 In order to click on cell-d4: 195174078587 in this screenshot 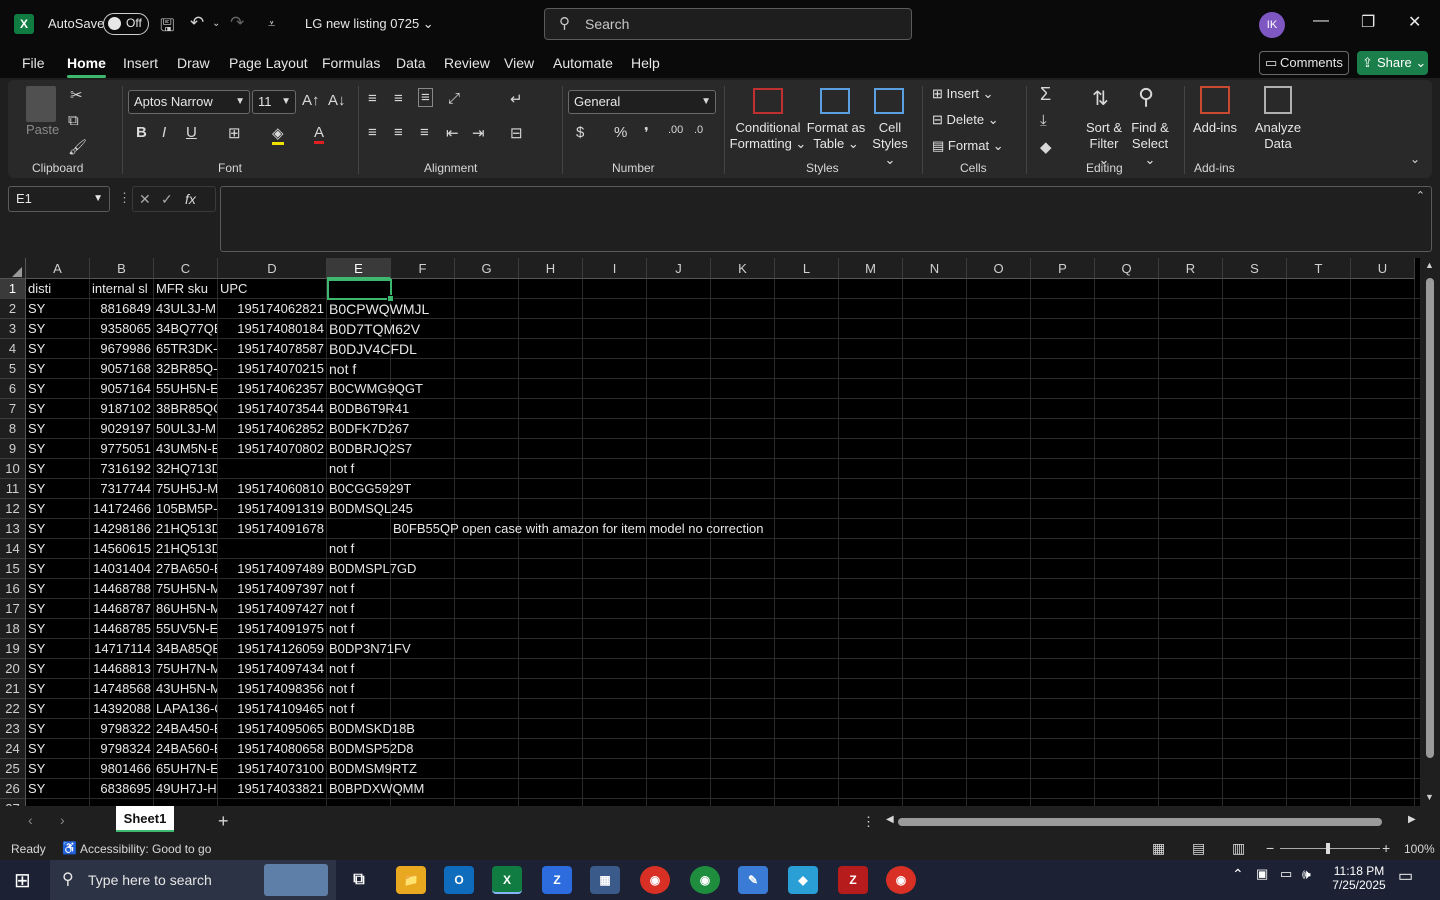, I will do `click(272, 349)`.